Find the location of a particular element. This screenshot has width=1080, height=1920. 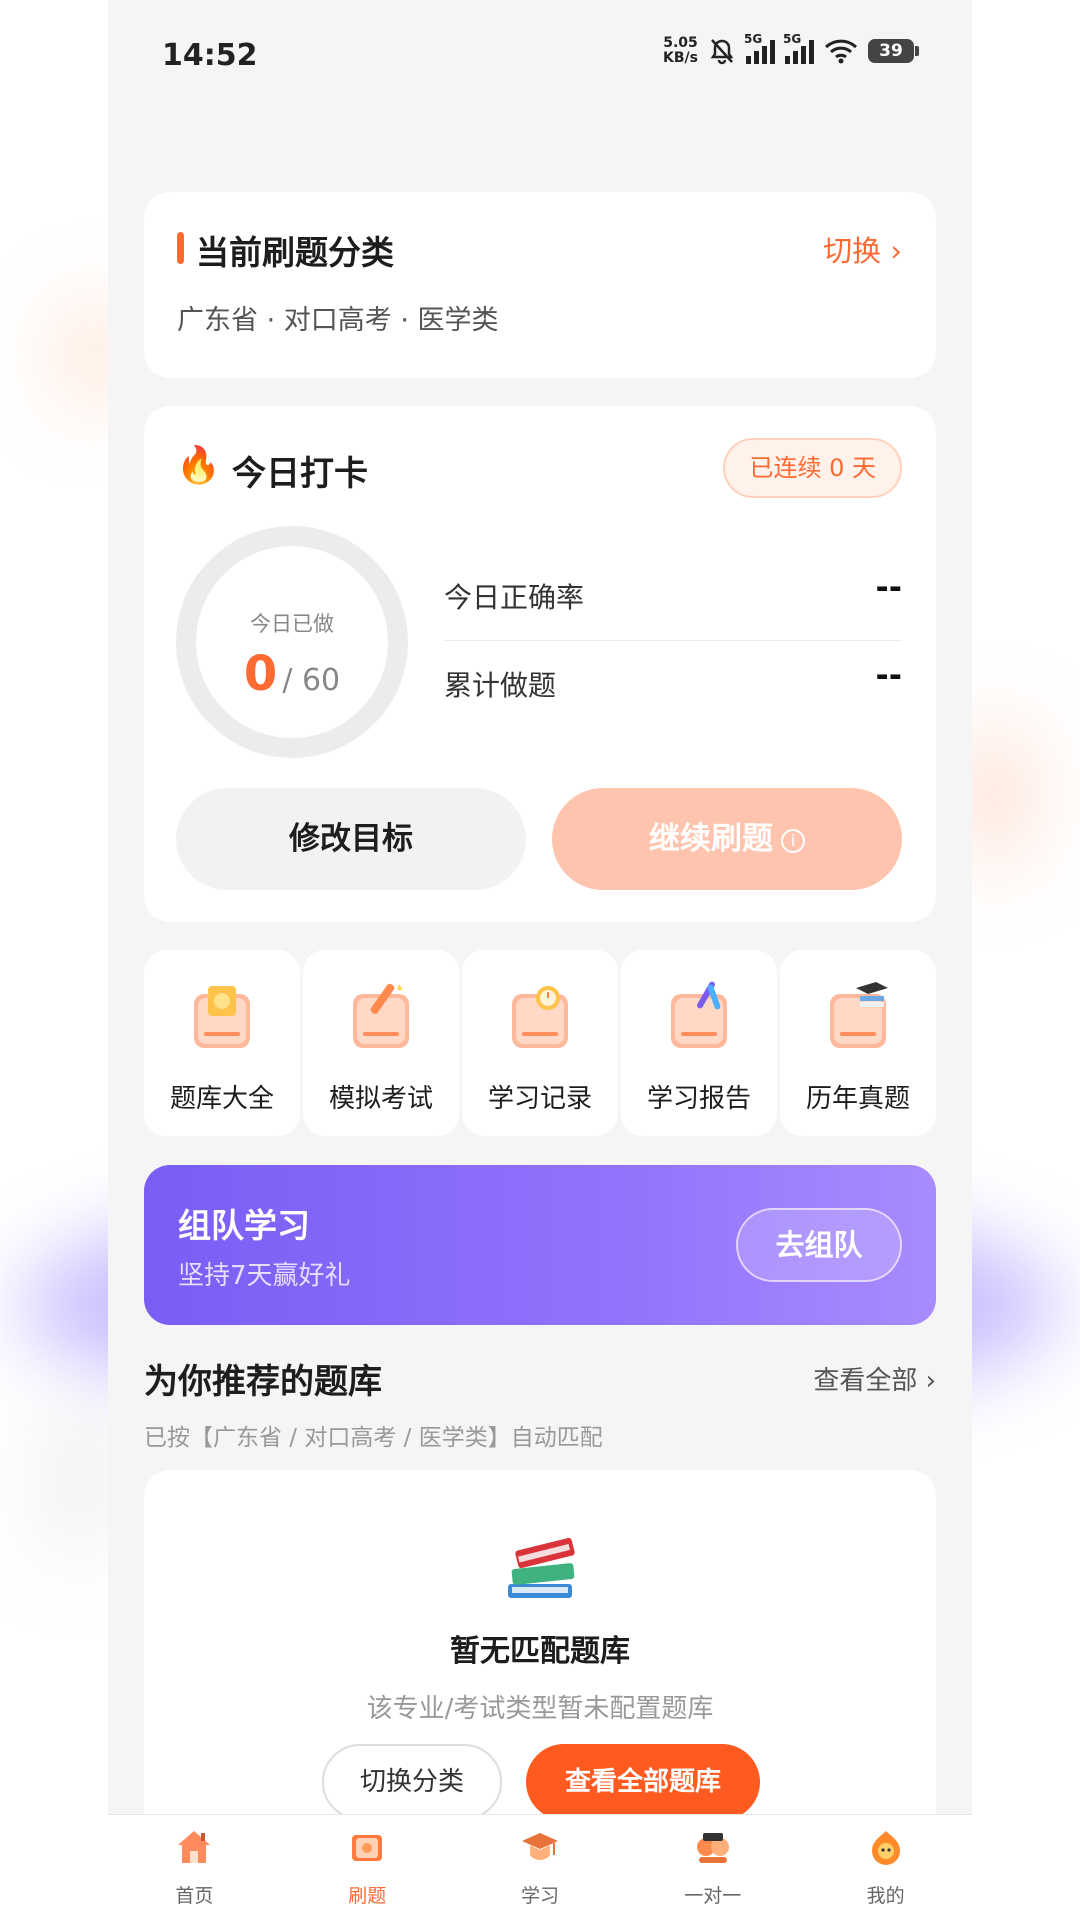

profile-mascot-icon is located at coordinates (885, 1848).